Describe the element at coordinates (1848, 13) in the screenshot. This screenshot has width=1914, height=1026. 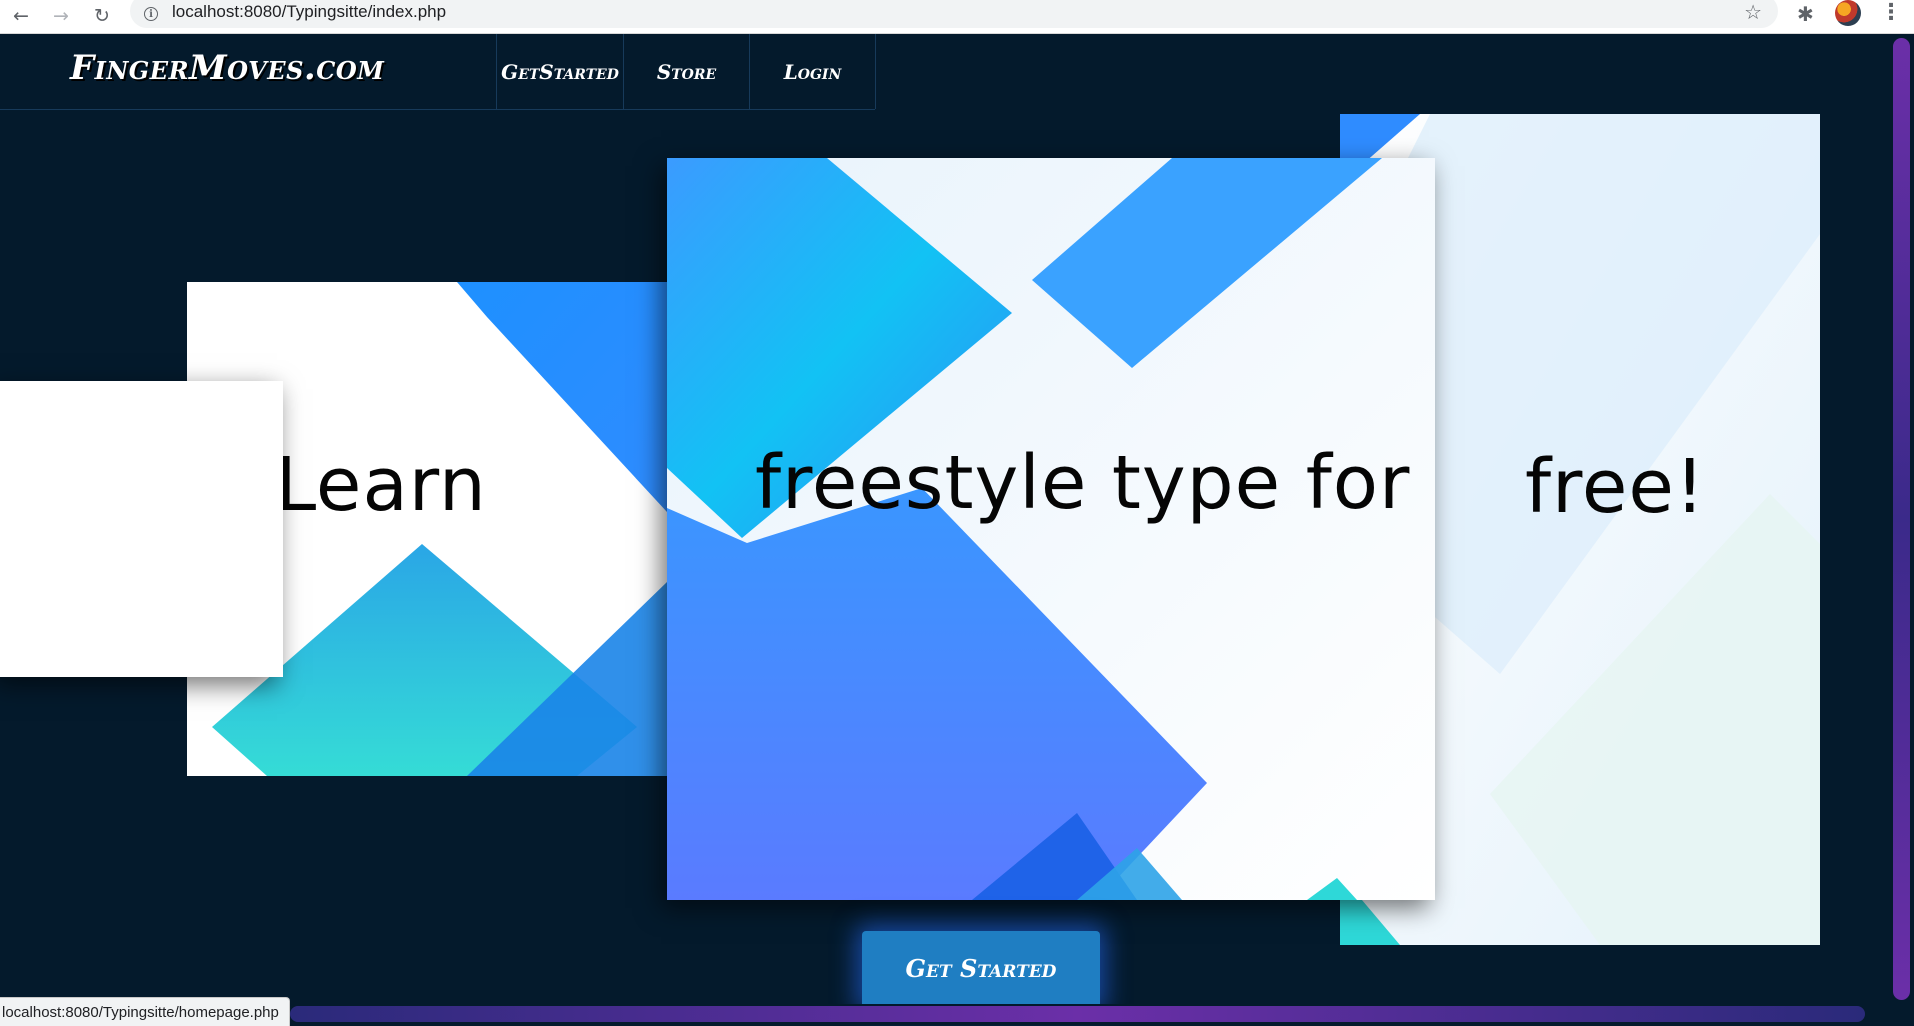
I see `profile-avatar-icon` at that location.